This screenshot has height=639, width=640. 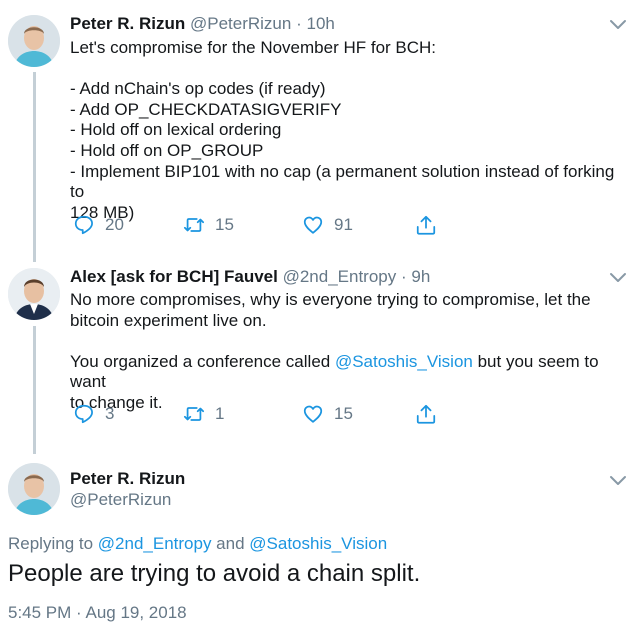 I want to click on reply-button: 3, so click(x=93, y=414).